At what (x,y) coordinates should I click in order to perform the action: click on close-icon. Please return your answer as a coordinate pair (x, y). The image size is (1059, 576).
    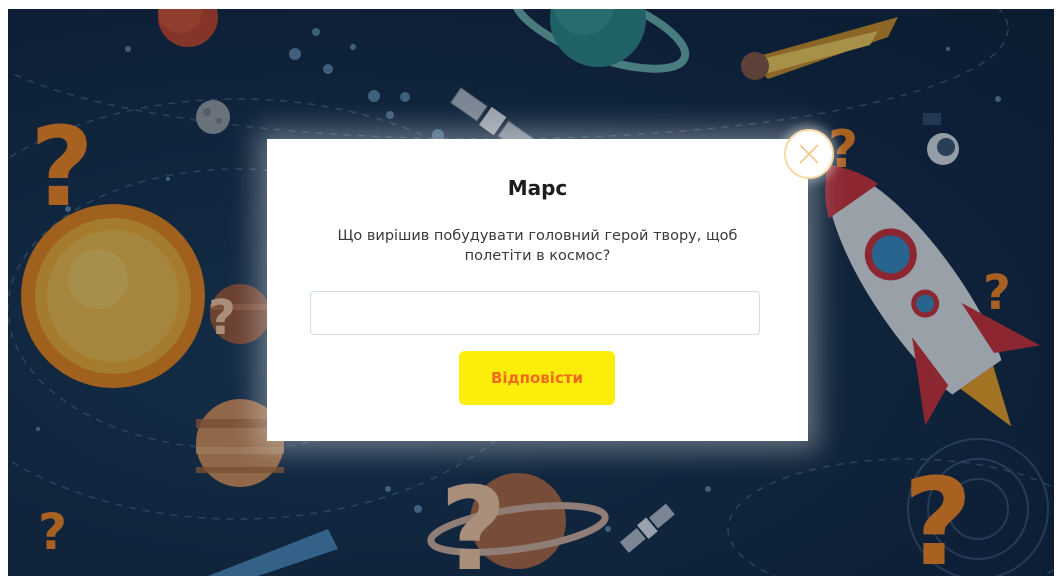
    Looking at the image, I should click on (809, 154).